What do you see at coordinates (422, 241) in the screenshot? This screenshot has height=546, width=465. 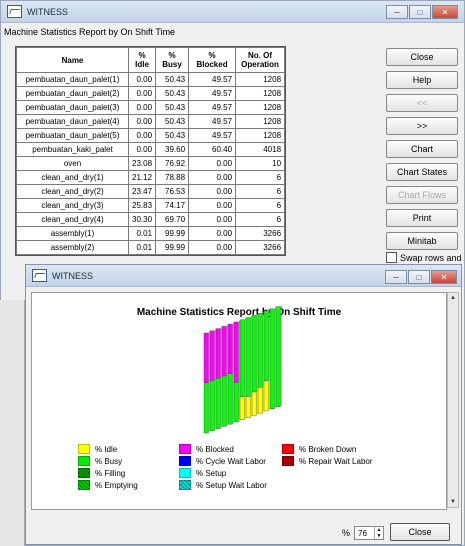 I see `side-button-minitab: Minitab` at bounding box center [422, 241].